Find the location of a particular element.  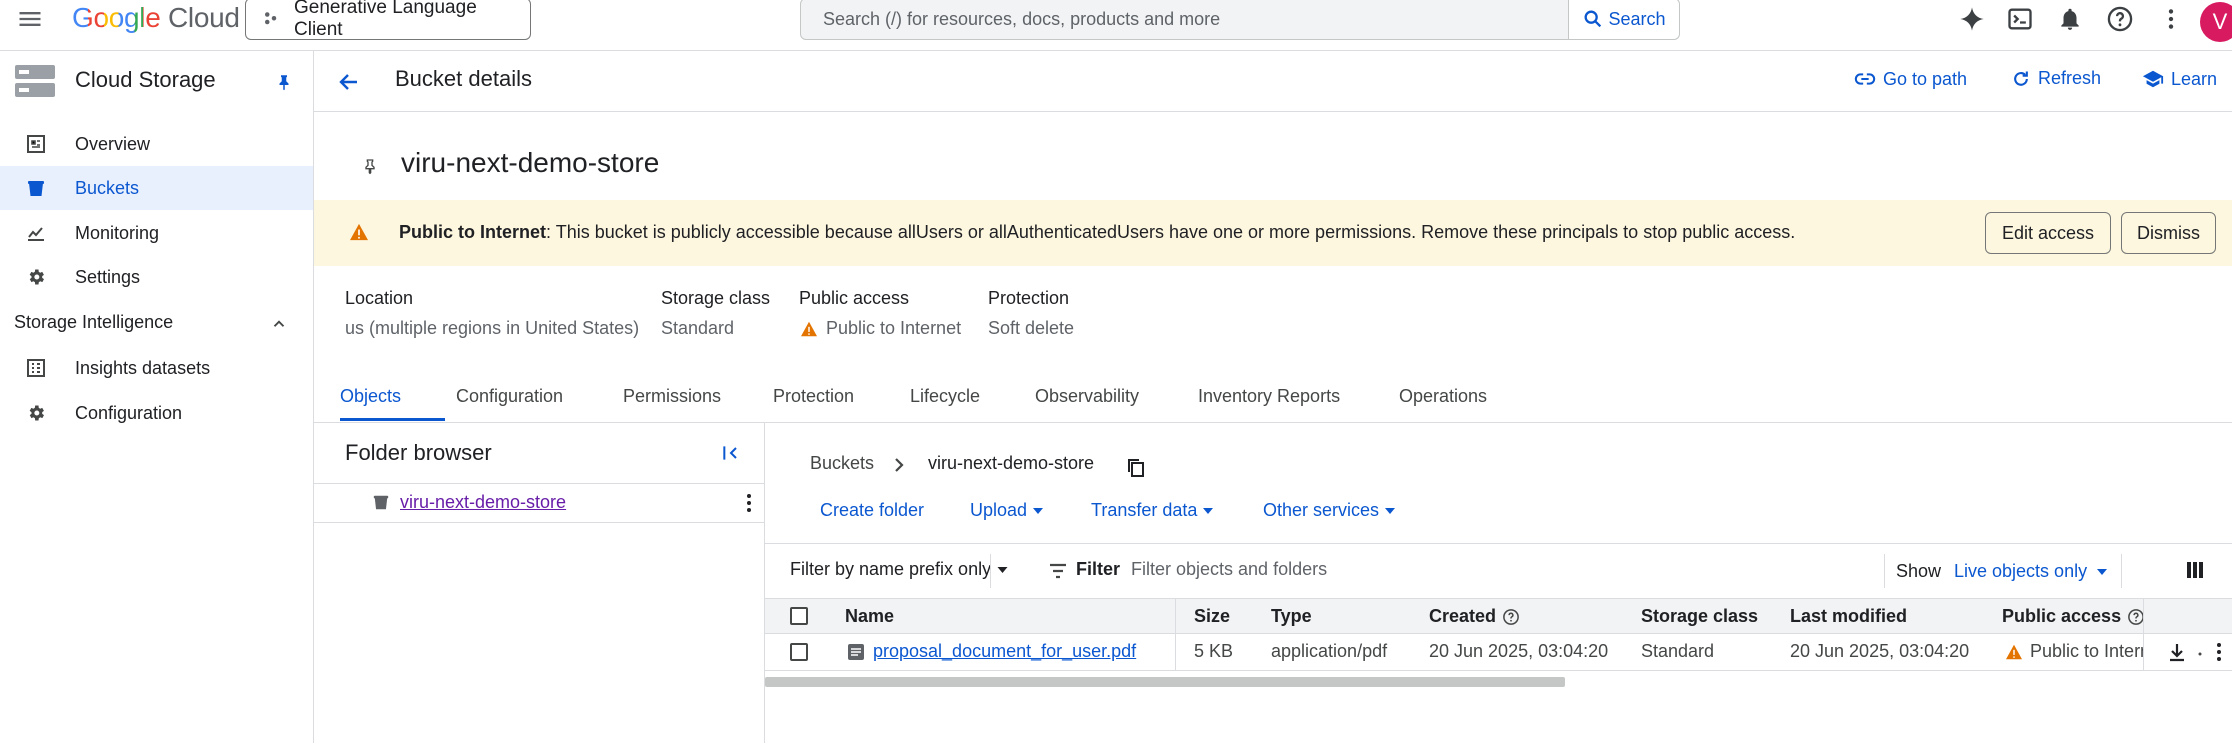

upload-label: Upload is located at coordinates (999, 510).